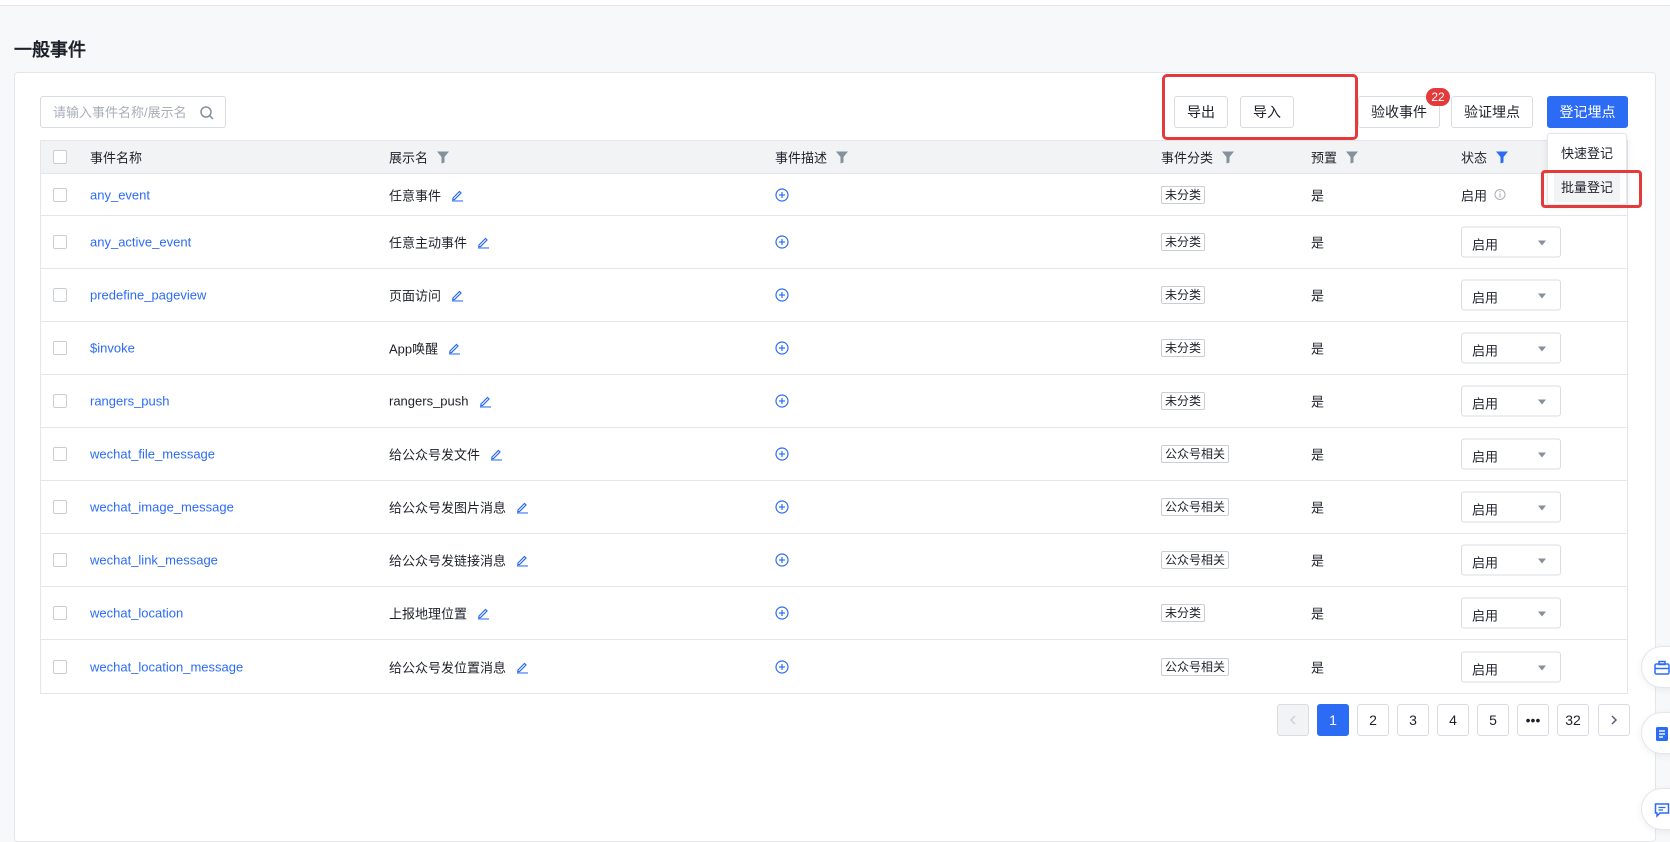  I want to click on table-row: predefine_pageview 页面访问 未分类 是 启用, so click(834, 295).